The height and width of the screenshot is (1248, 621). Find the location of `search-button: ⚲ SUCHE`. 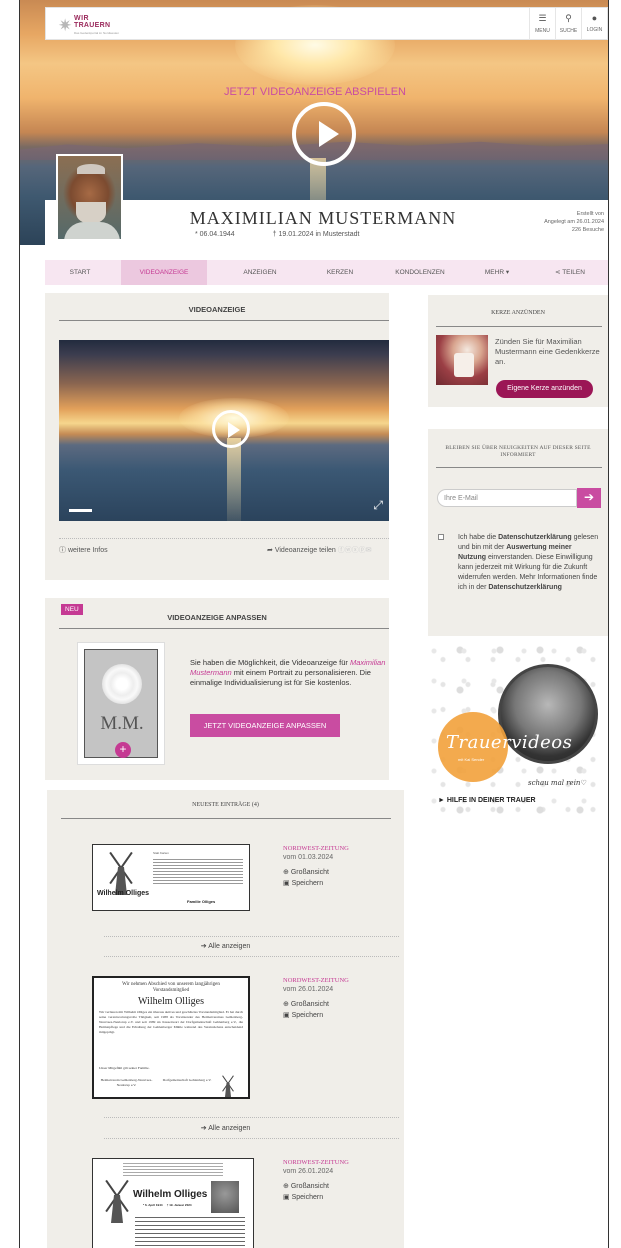

search-button: ⚲ SUCHE is located at coordinates (568, 24).